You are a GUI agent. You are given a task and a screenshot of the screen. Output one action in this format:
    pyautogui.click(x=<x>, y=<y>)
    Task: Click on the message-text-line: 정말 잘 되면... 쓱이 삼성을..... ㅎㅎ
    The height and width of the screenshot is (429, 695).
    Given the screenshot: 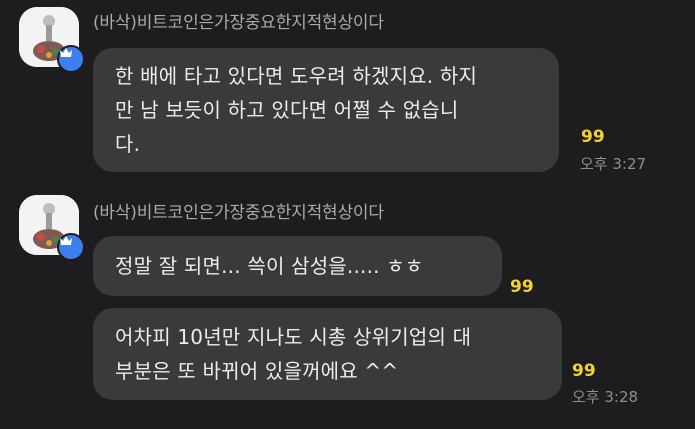 What is the action you would take?
    pyautogui.click(x=269, y=266)
    